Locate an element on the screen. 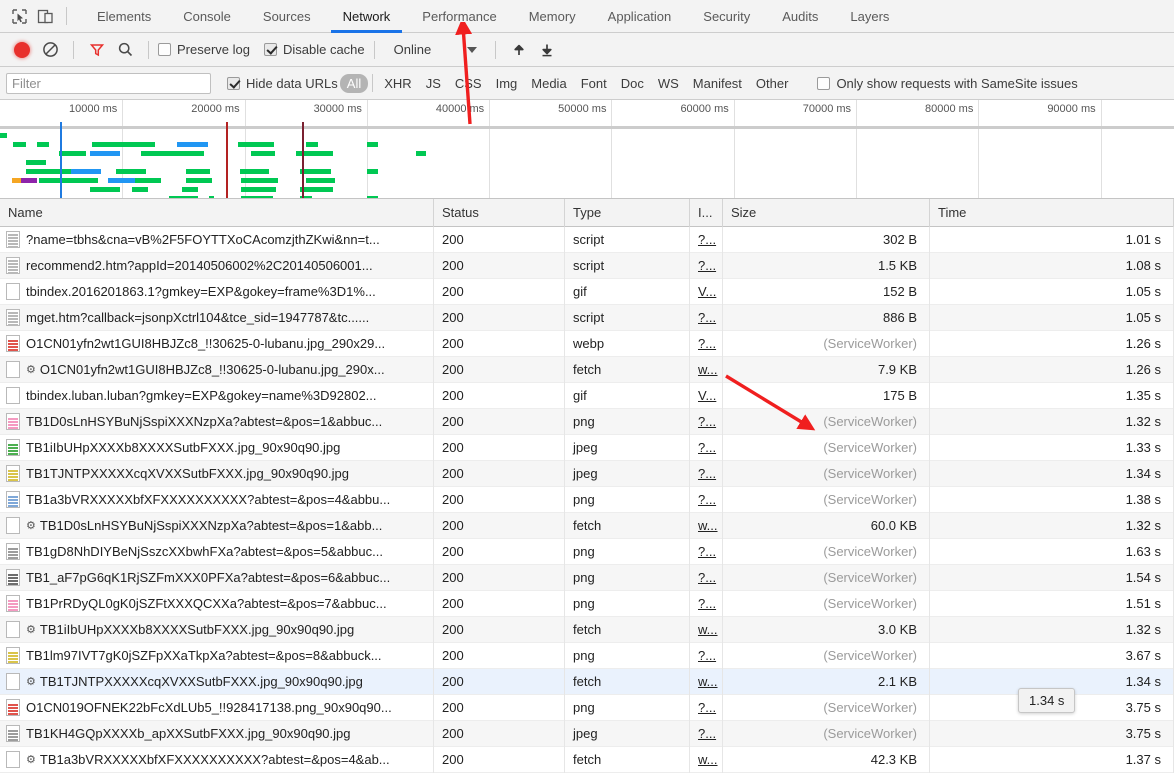 The width and height of the screenshot is (1174, 775). filter-type-all: All is located at coordinates (354, 83).